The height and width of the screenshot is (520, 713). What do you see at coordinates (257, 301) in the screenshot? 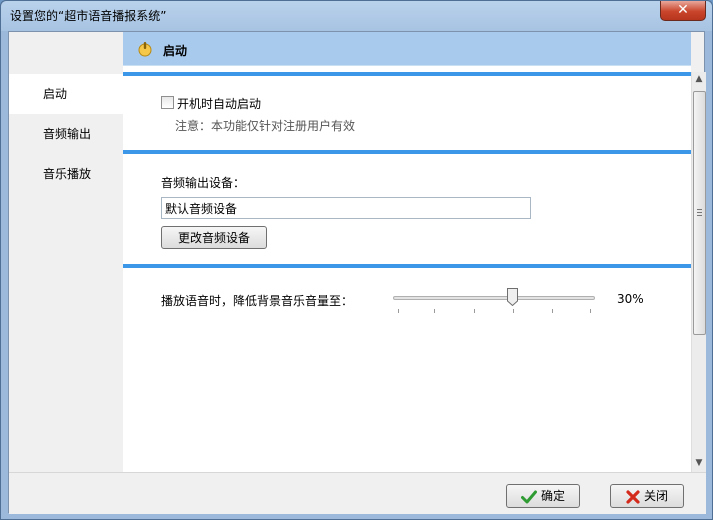
I see `music-duck-label: 播放语音时，降低背景音乐音量至：` at bounding box center [257, 301].